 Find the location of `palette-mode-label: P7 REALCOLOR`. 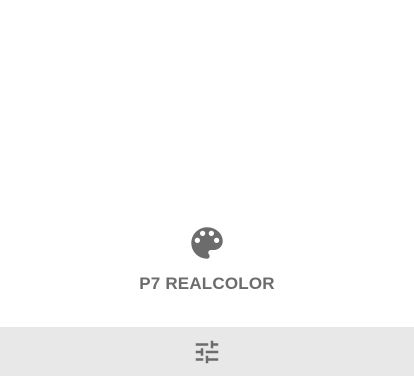

palette-mode-label: P7 REALCOLOR is located at coordinates (207, 283).